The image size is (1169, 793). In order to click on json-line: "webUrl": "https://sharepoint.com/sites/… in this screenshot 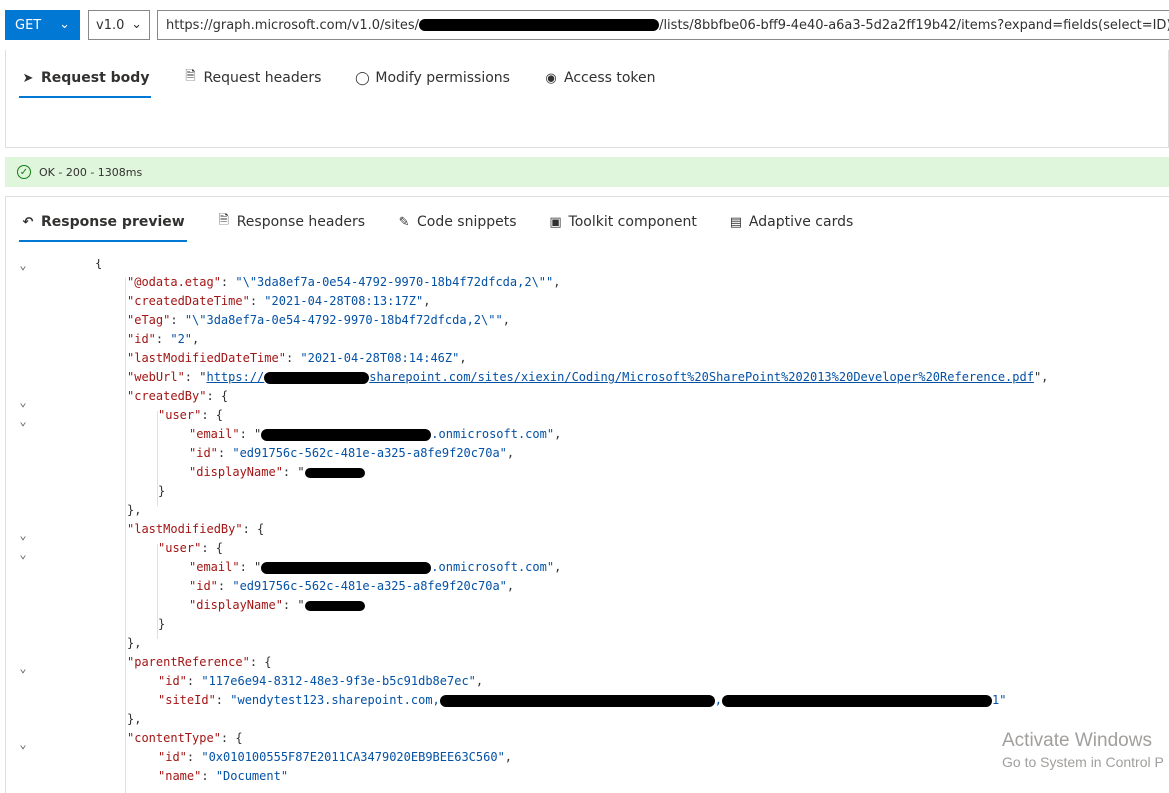, I will do `click(588, 377)`.